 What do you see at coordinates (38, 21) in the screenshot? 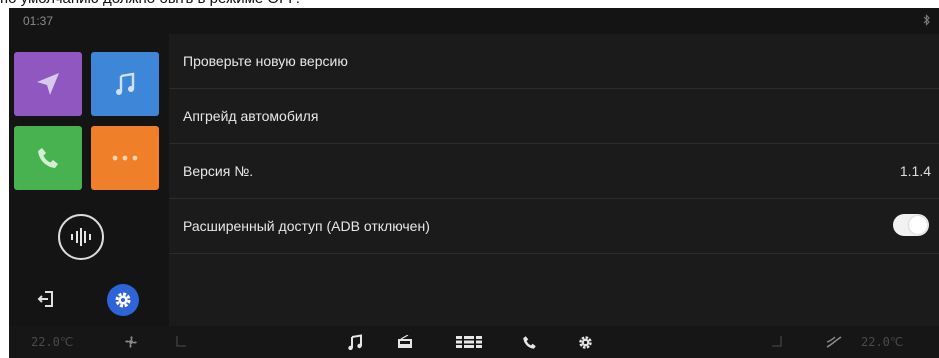
I see `clock: 01:37` at bounding box center [38, 21].